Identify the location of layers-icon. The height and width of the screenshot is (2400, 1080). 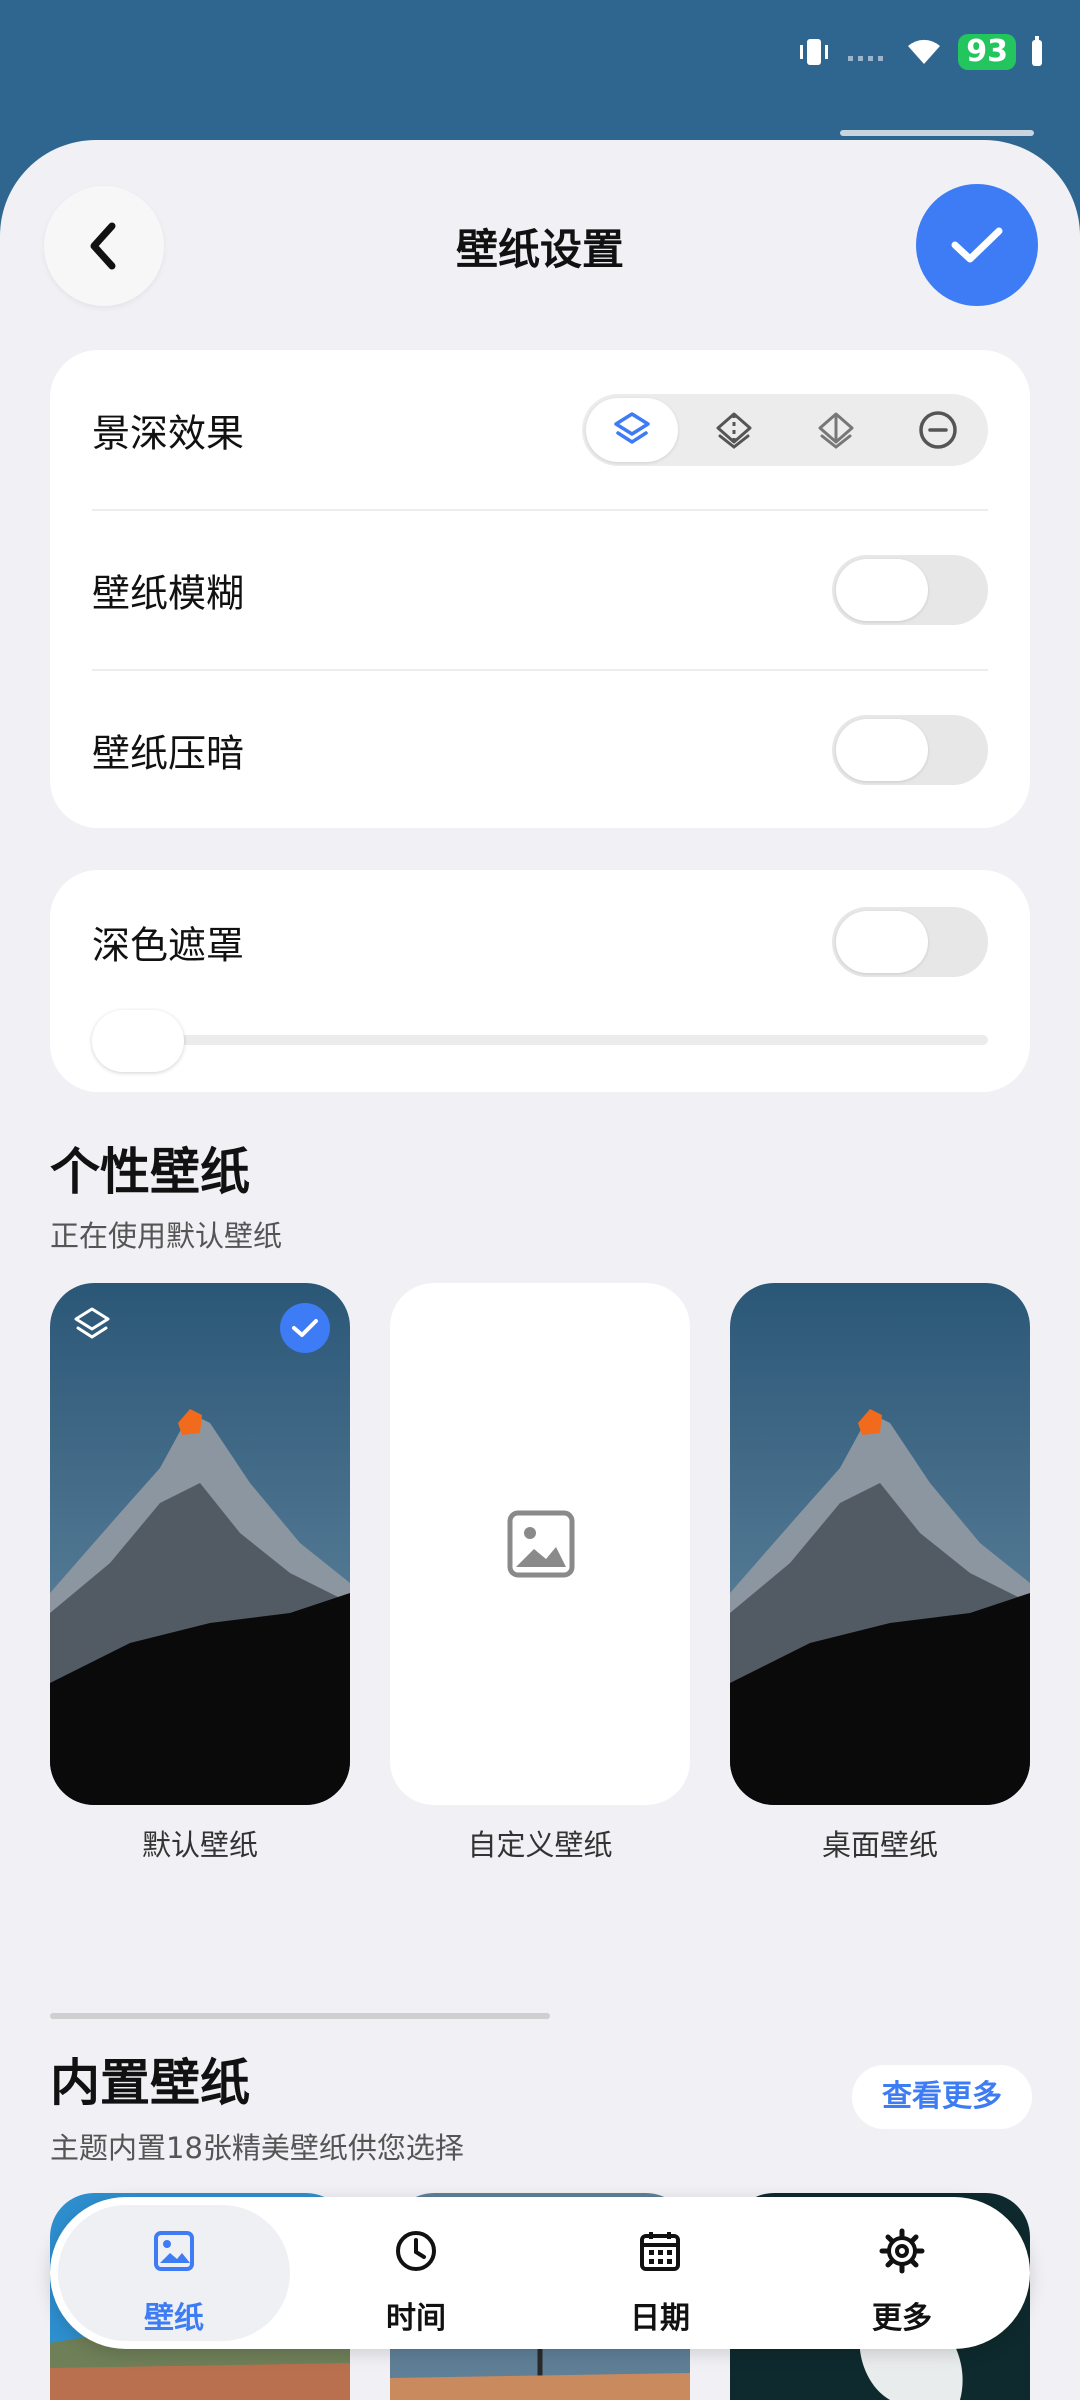
(632, 428).